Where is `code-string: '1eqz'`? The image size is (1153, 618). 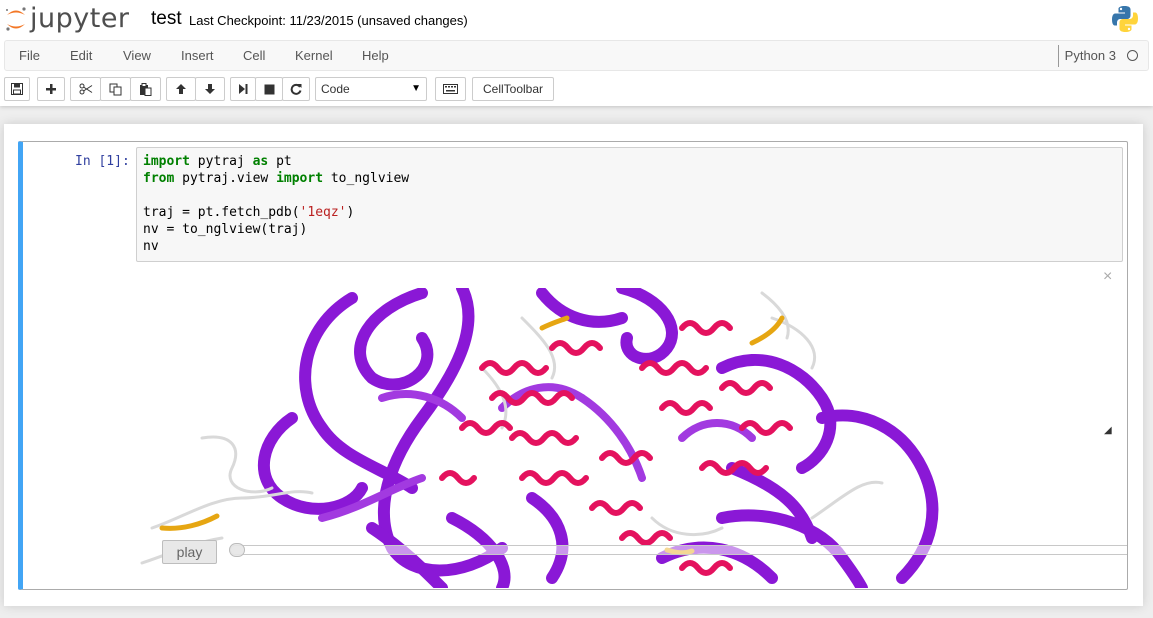 code-string: '1eqz' is located at coordinates (323, 212).